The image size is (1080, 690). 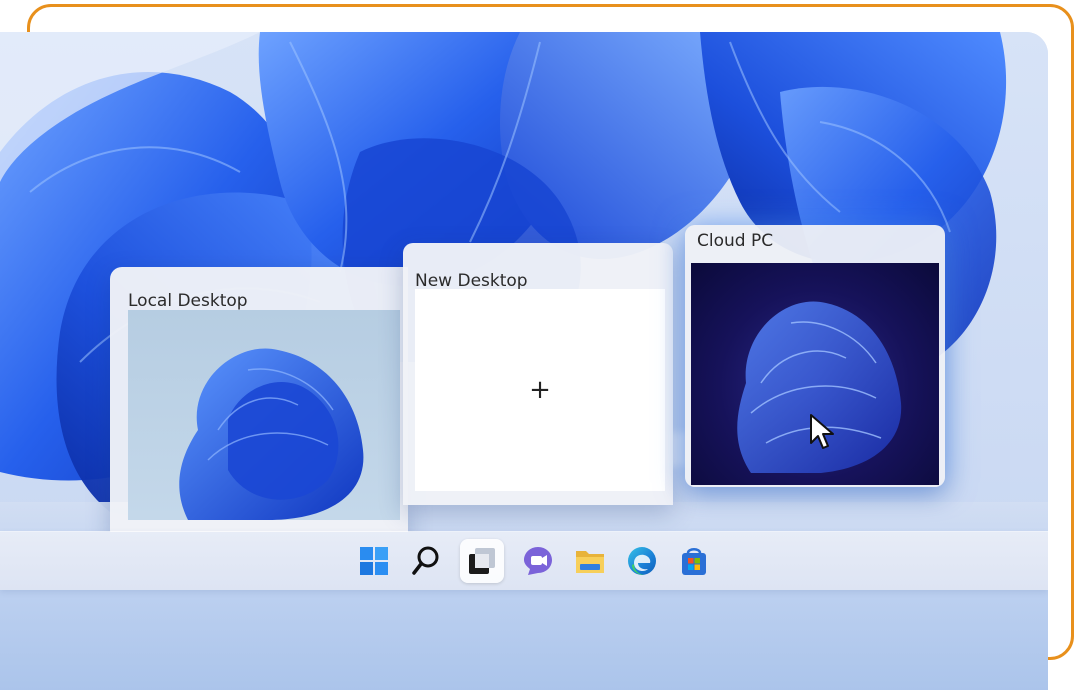 I want to click on bloom-thumbnail-image, so click(x=271, y=434).